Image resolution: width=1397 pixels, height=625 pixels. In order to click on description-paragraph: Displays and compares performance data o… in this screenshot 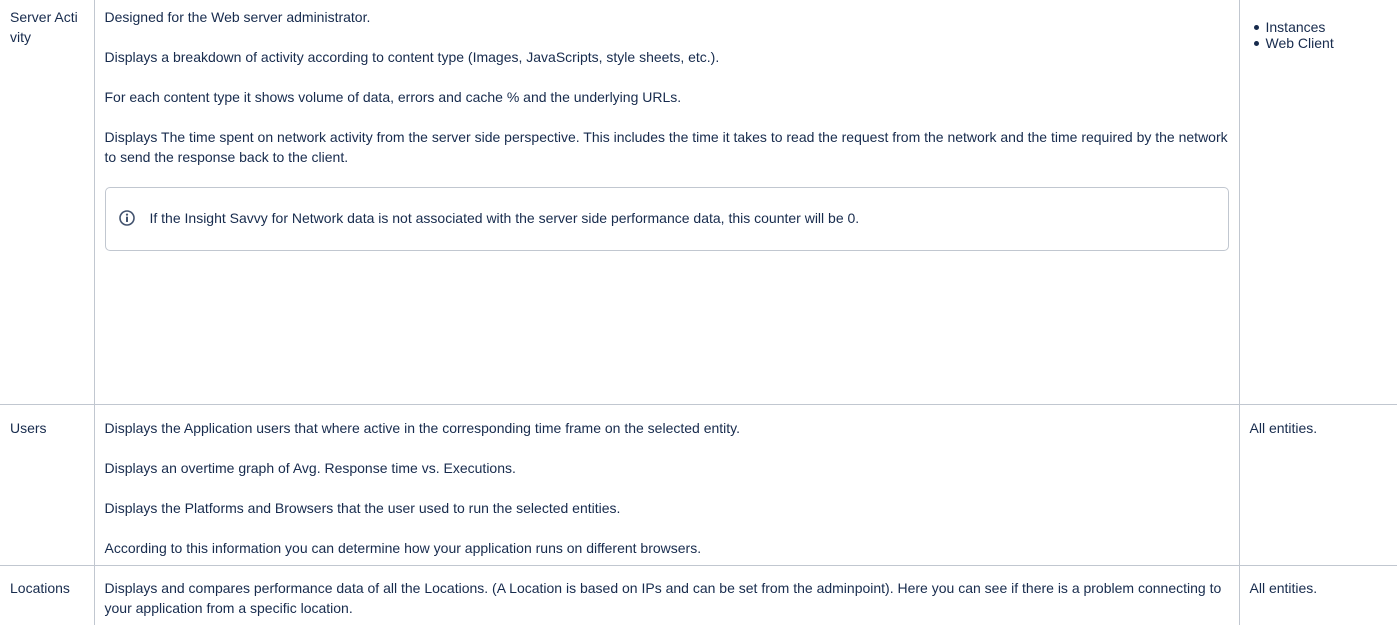, I will do `click(663, 597)`.